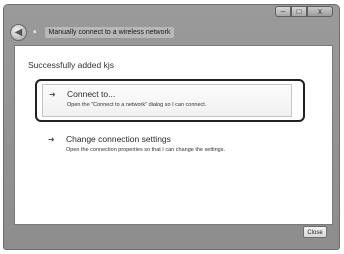 The width and height of the screenshot is (344, 254). I want to click on dialog-footer: Close, so click(173, 236).